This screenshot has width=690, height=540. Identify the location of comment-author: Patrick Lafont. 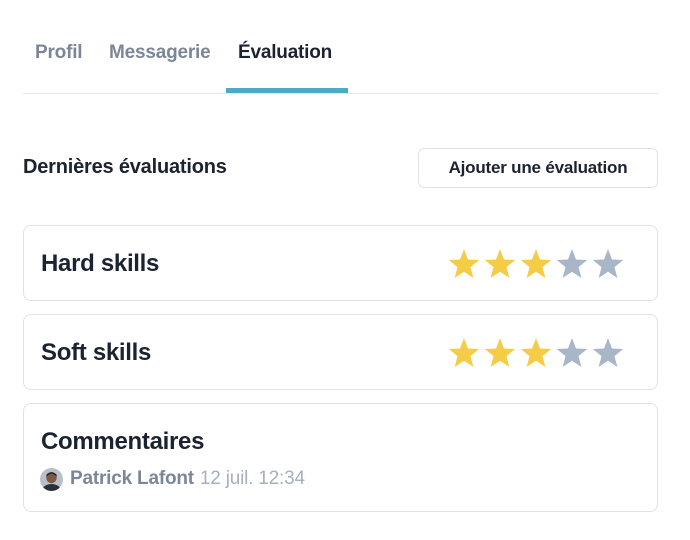
(132, 479).